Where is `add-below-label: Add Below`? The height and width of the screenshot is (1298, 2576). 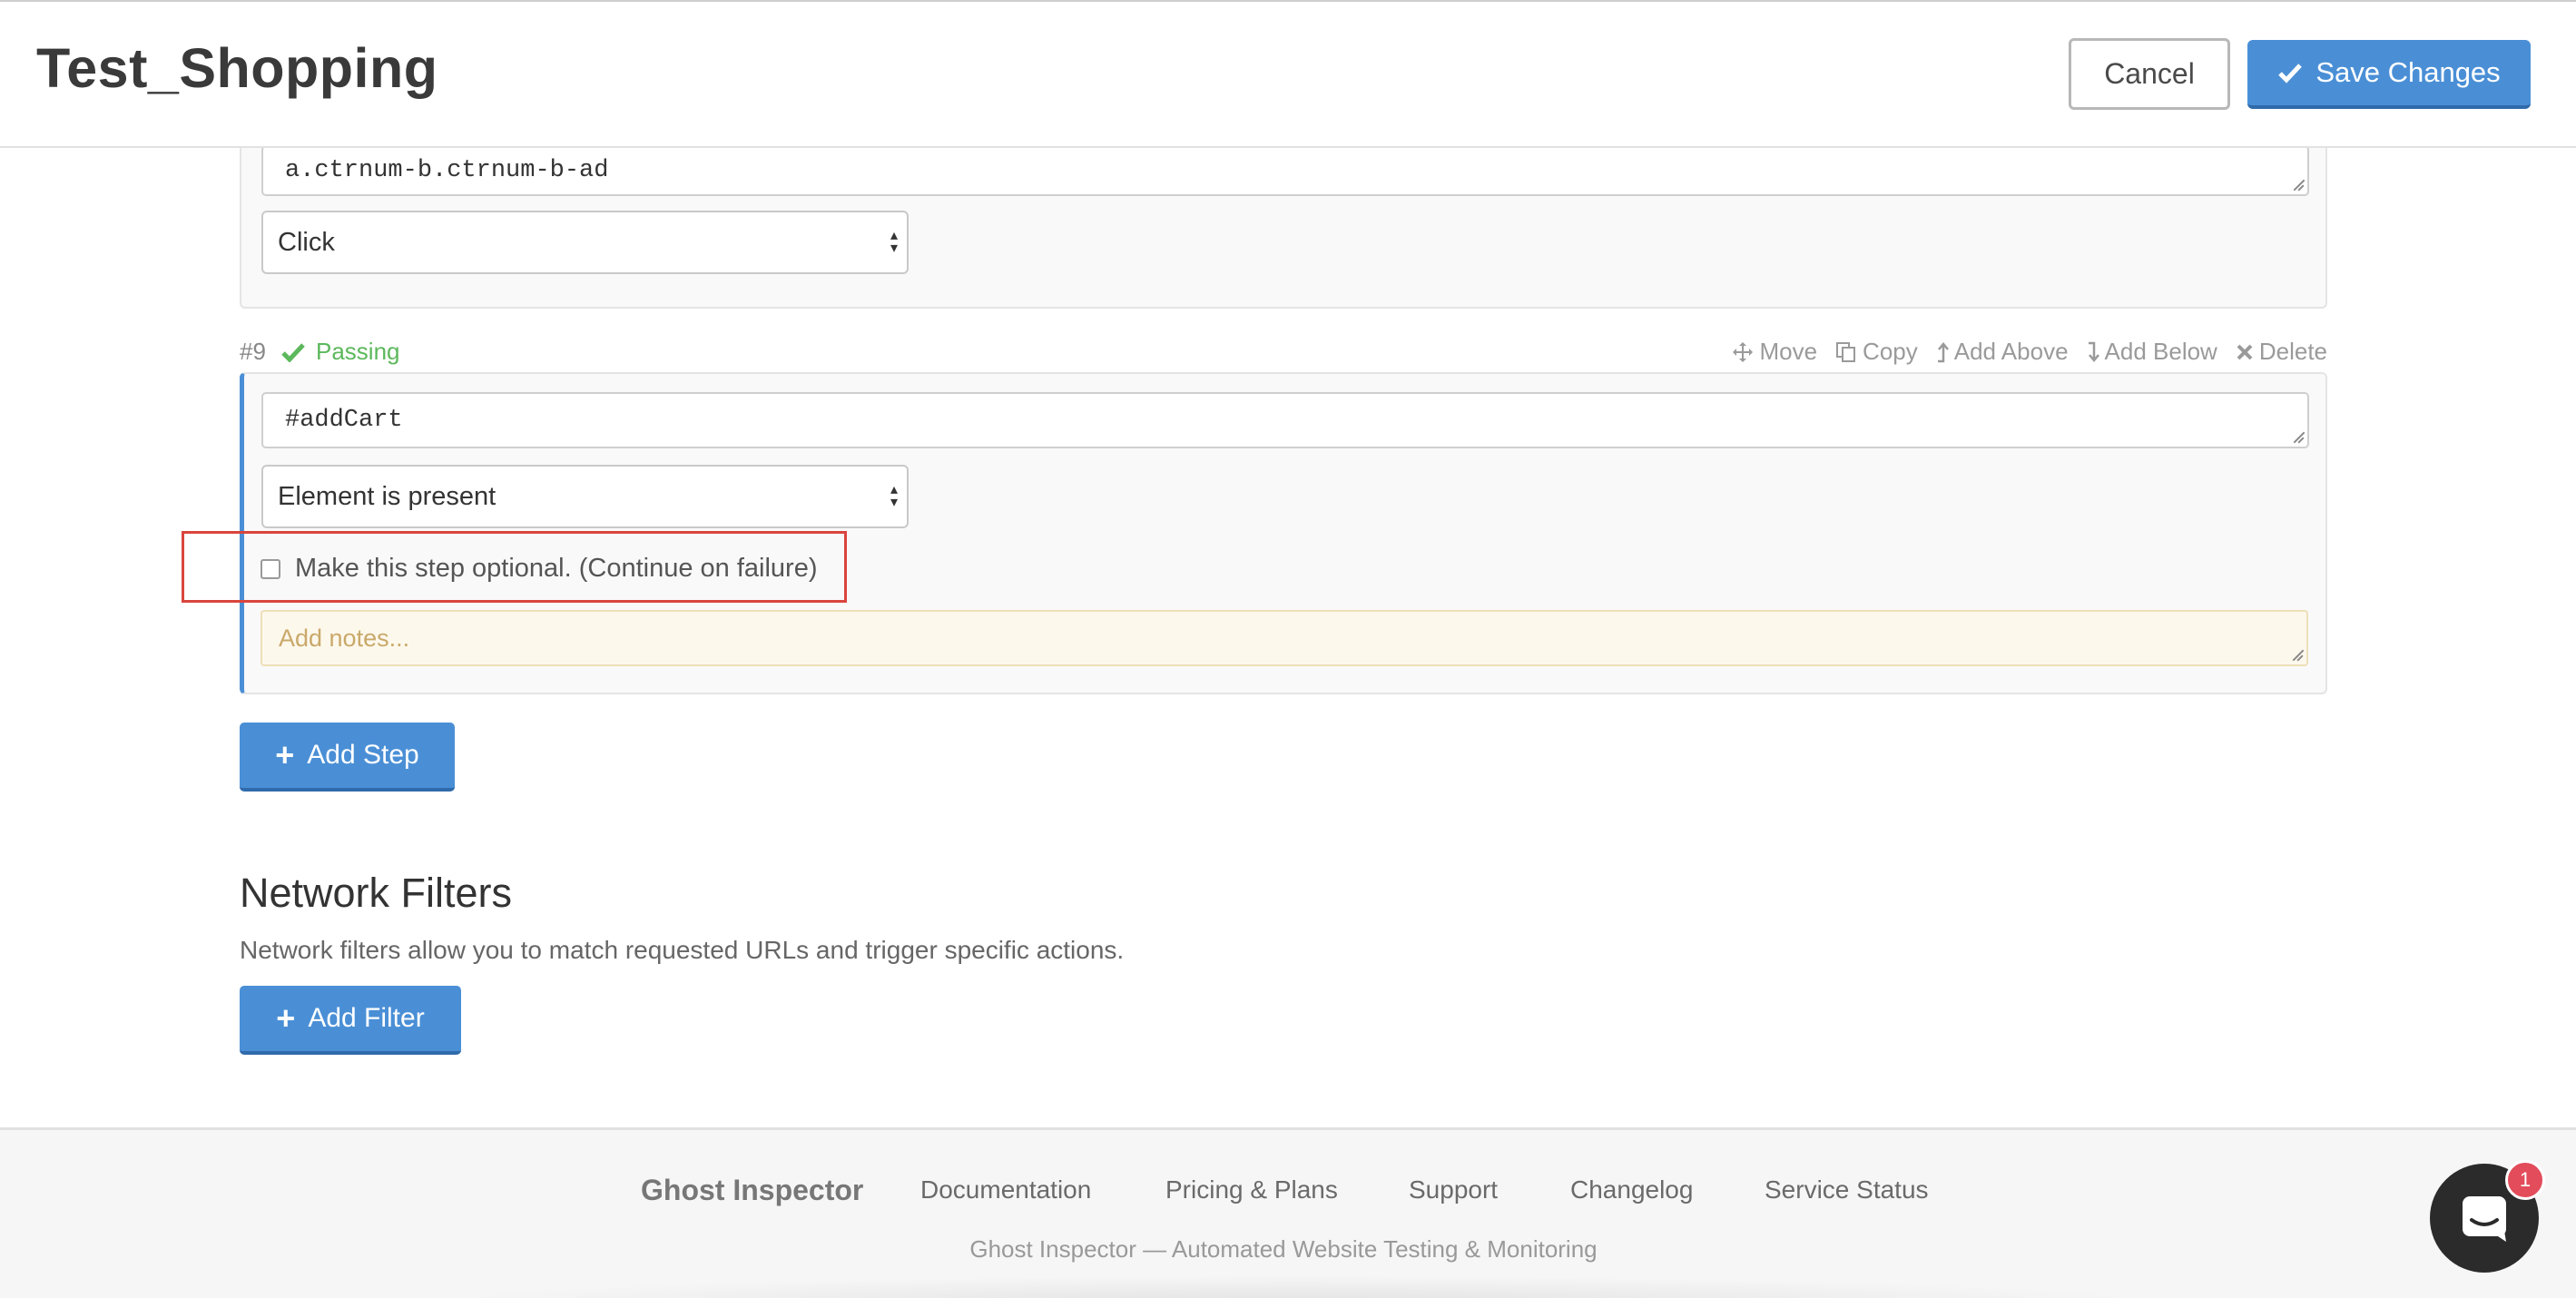 add-below-label: Add Below is located at coordinates (2160, 351).